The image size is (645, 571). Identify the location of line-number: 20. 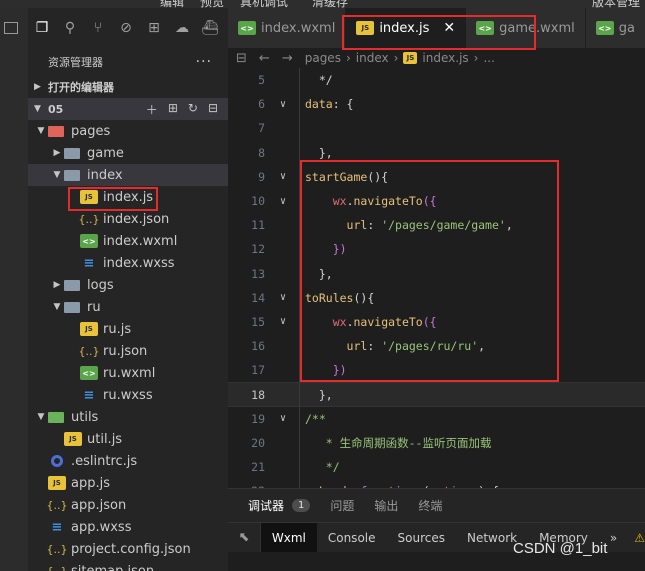
(258, 442).